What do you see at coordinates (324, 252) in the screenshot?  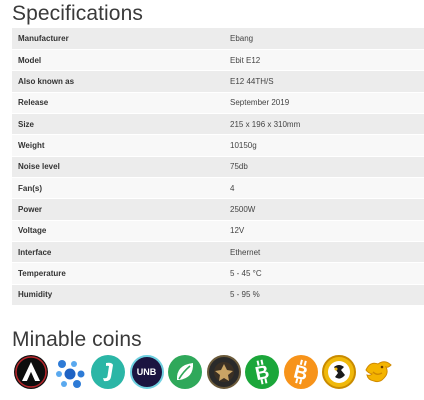 I see `spec-value: Ethernet` at bounding box center [324, 252].